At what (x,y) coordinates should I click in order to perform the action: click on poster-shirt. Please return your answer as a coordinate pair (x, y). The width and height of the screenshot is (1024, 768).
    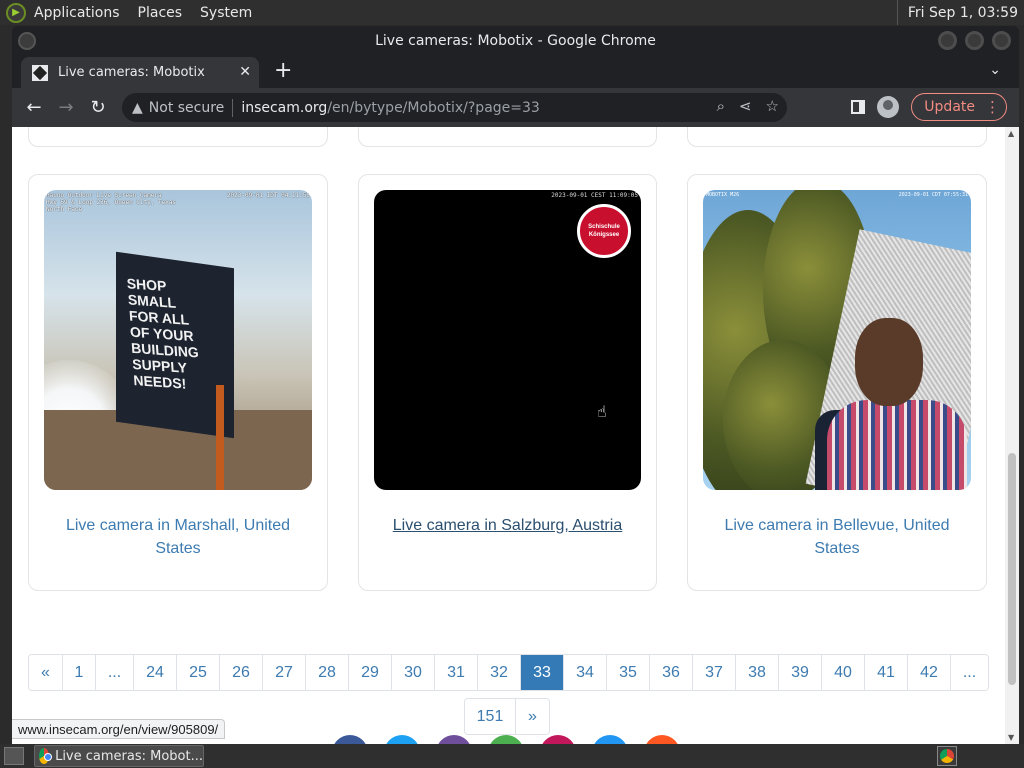
    Looking at the image, I should click on (897, 445).